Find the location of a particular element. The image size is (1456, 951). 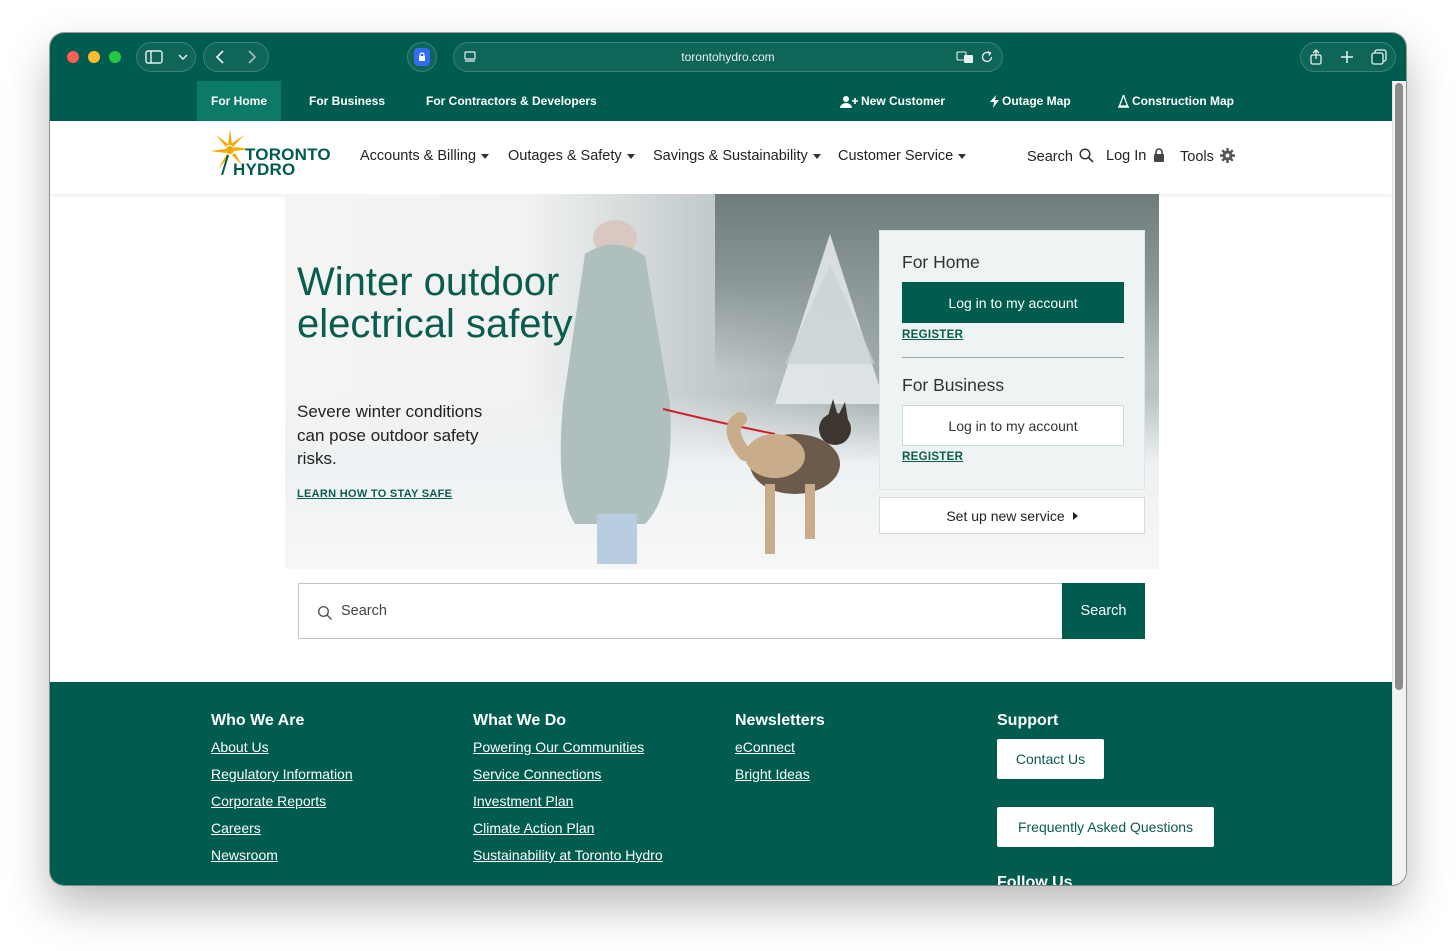

window-actions-group is located at coordinates (1348, 57).